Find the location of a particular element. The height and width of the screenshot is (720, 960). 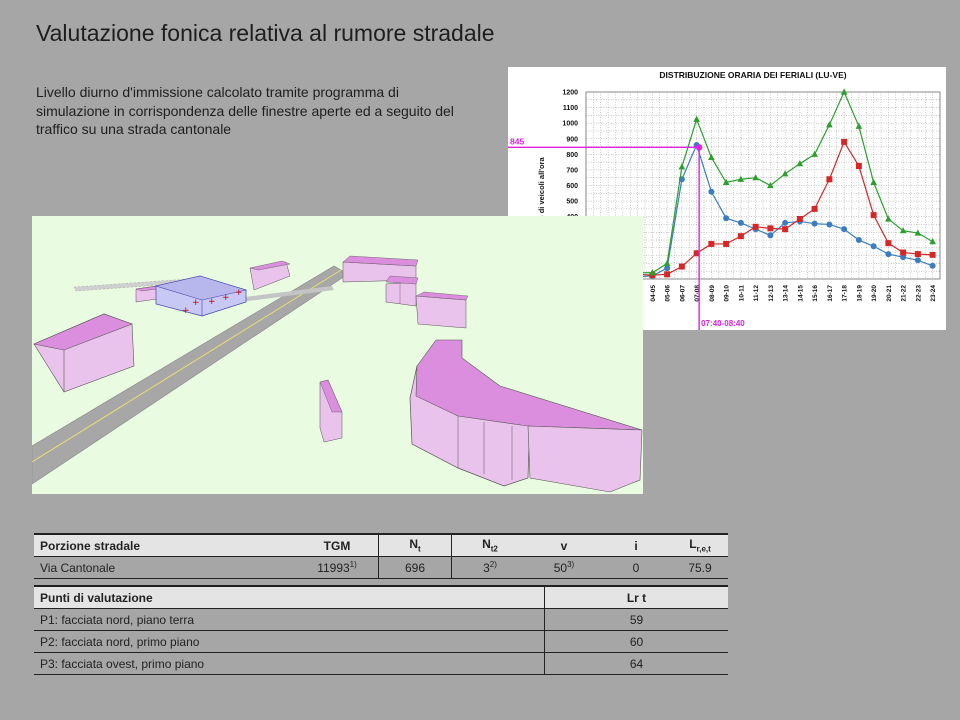

x-tick-label: 23-24 is located at coordinates (933, 293).